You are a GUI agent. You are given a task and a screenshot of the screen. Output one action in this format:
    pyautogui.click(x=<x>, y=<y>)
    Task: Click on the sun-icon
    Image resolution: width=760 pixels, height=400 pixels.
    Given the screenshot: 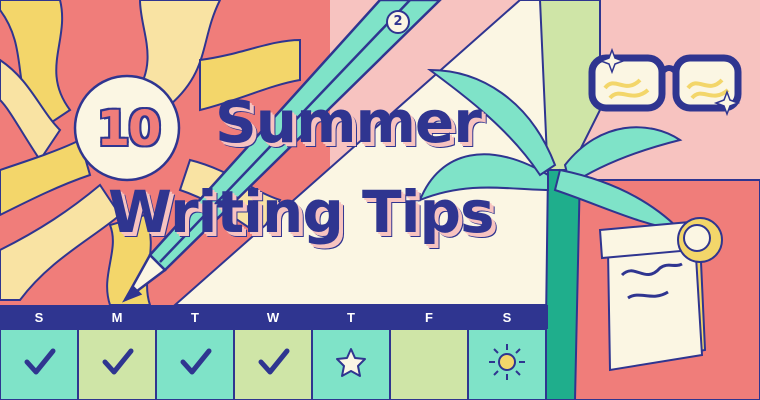 What is the action you would take?
    pyautogui.click(x=507, y=362)
    